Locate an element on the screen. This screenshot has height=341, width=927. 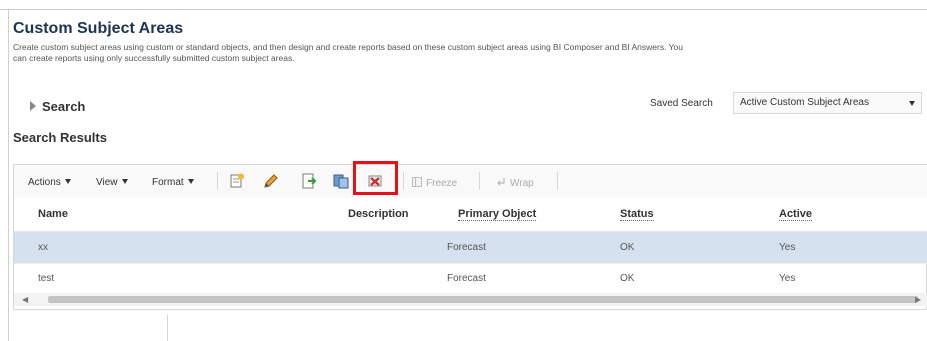
expand-triangle-icon is located at coordinates (33, 106).